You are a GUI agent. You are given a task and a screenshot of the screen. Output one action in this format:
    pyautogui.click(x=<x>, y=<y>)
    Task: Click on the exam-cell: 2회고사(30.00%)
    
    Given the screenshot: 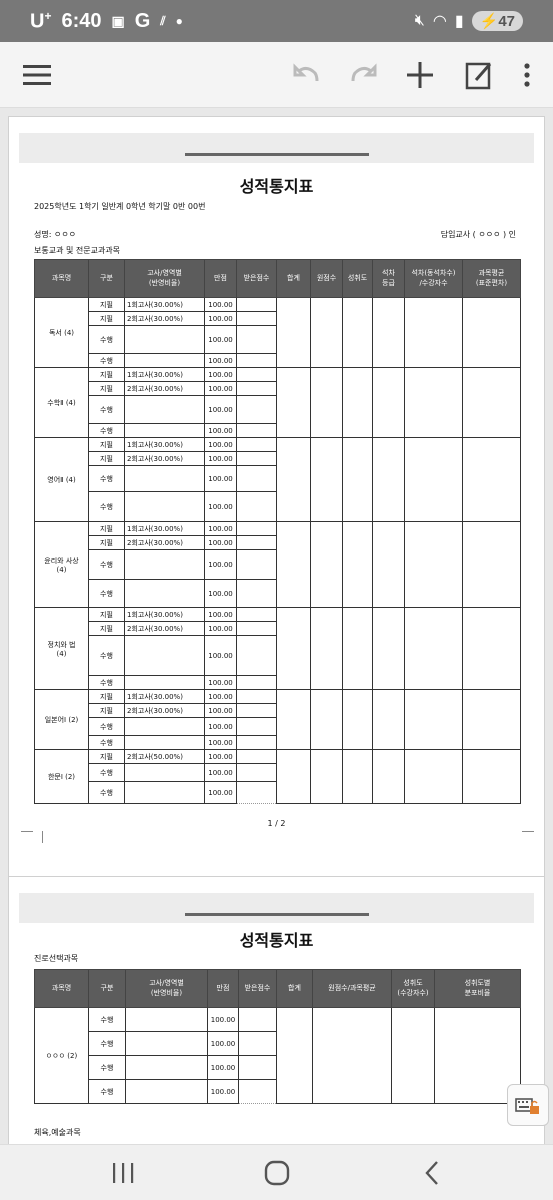 What is the action you would take?
    pyautogui.click(x=164, y=628)
    